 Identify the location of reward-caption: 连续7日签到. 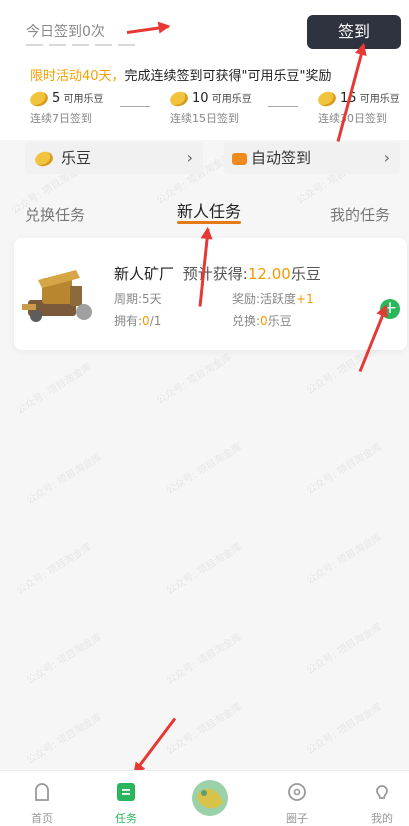
(61, 118).